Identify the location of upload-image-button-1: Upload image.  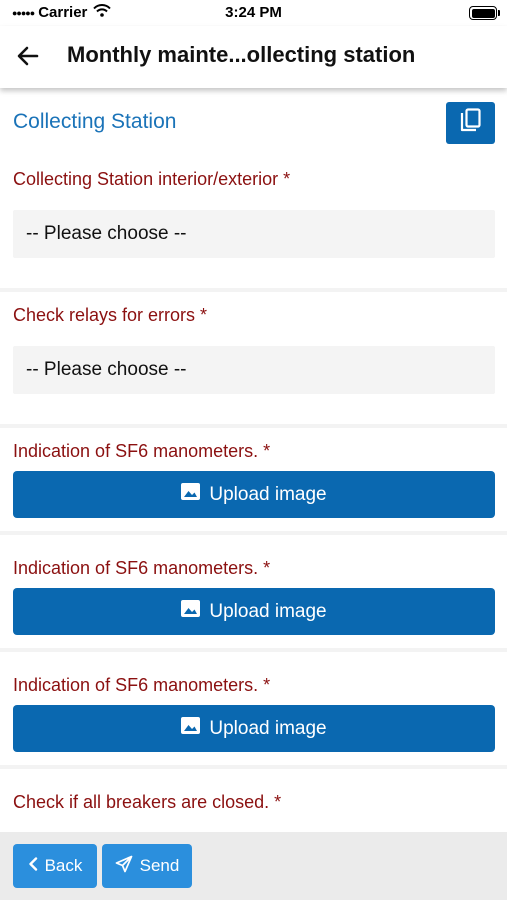
(254, 494).